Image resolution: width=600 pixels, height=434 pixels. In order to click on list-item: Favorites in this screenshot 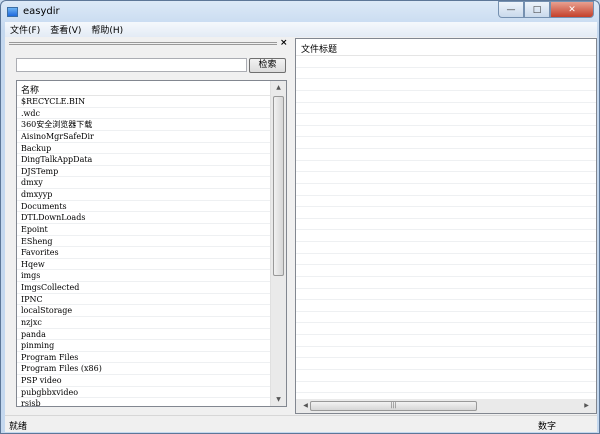, I will do `click(144, 253)`.